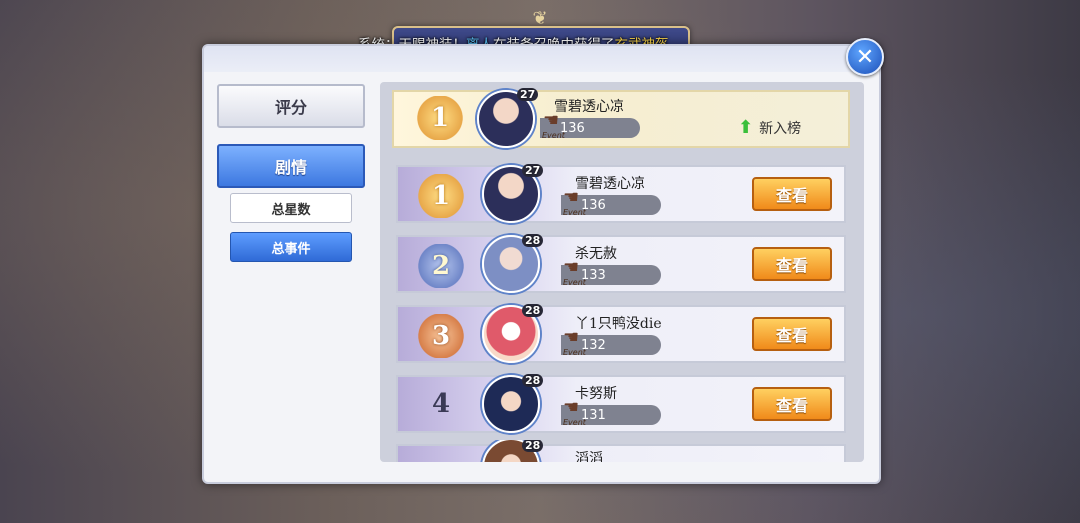 Image resolution: width=1080 pixels, height=523 pixels. I want to click on status-text: 新入榜, so click(780, 128).